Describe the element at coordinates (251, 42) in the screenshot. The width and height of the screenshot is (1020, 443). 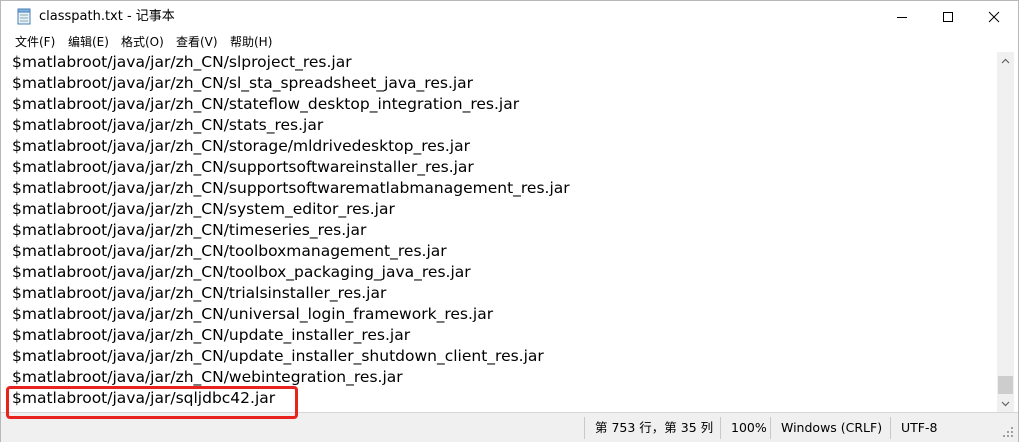
I see `menu-help: 帮助(H)` at that location.